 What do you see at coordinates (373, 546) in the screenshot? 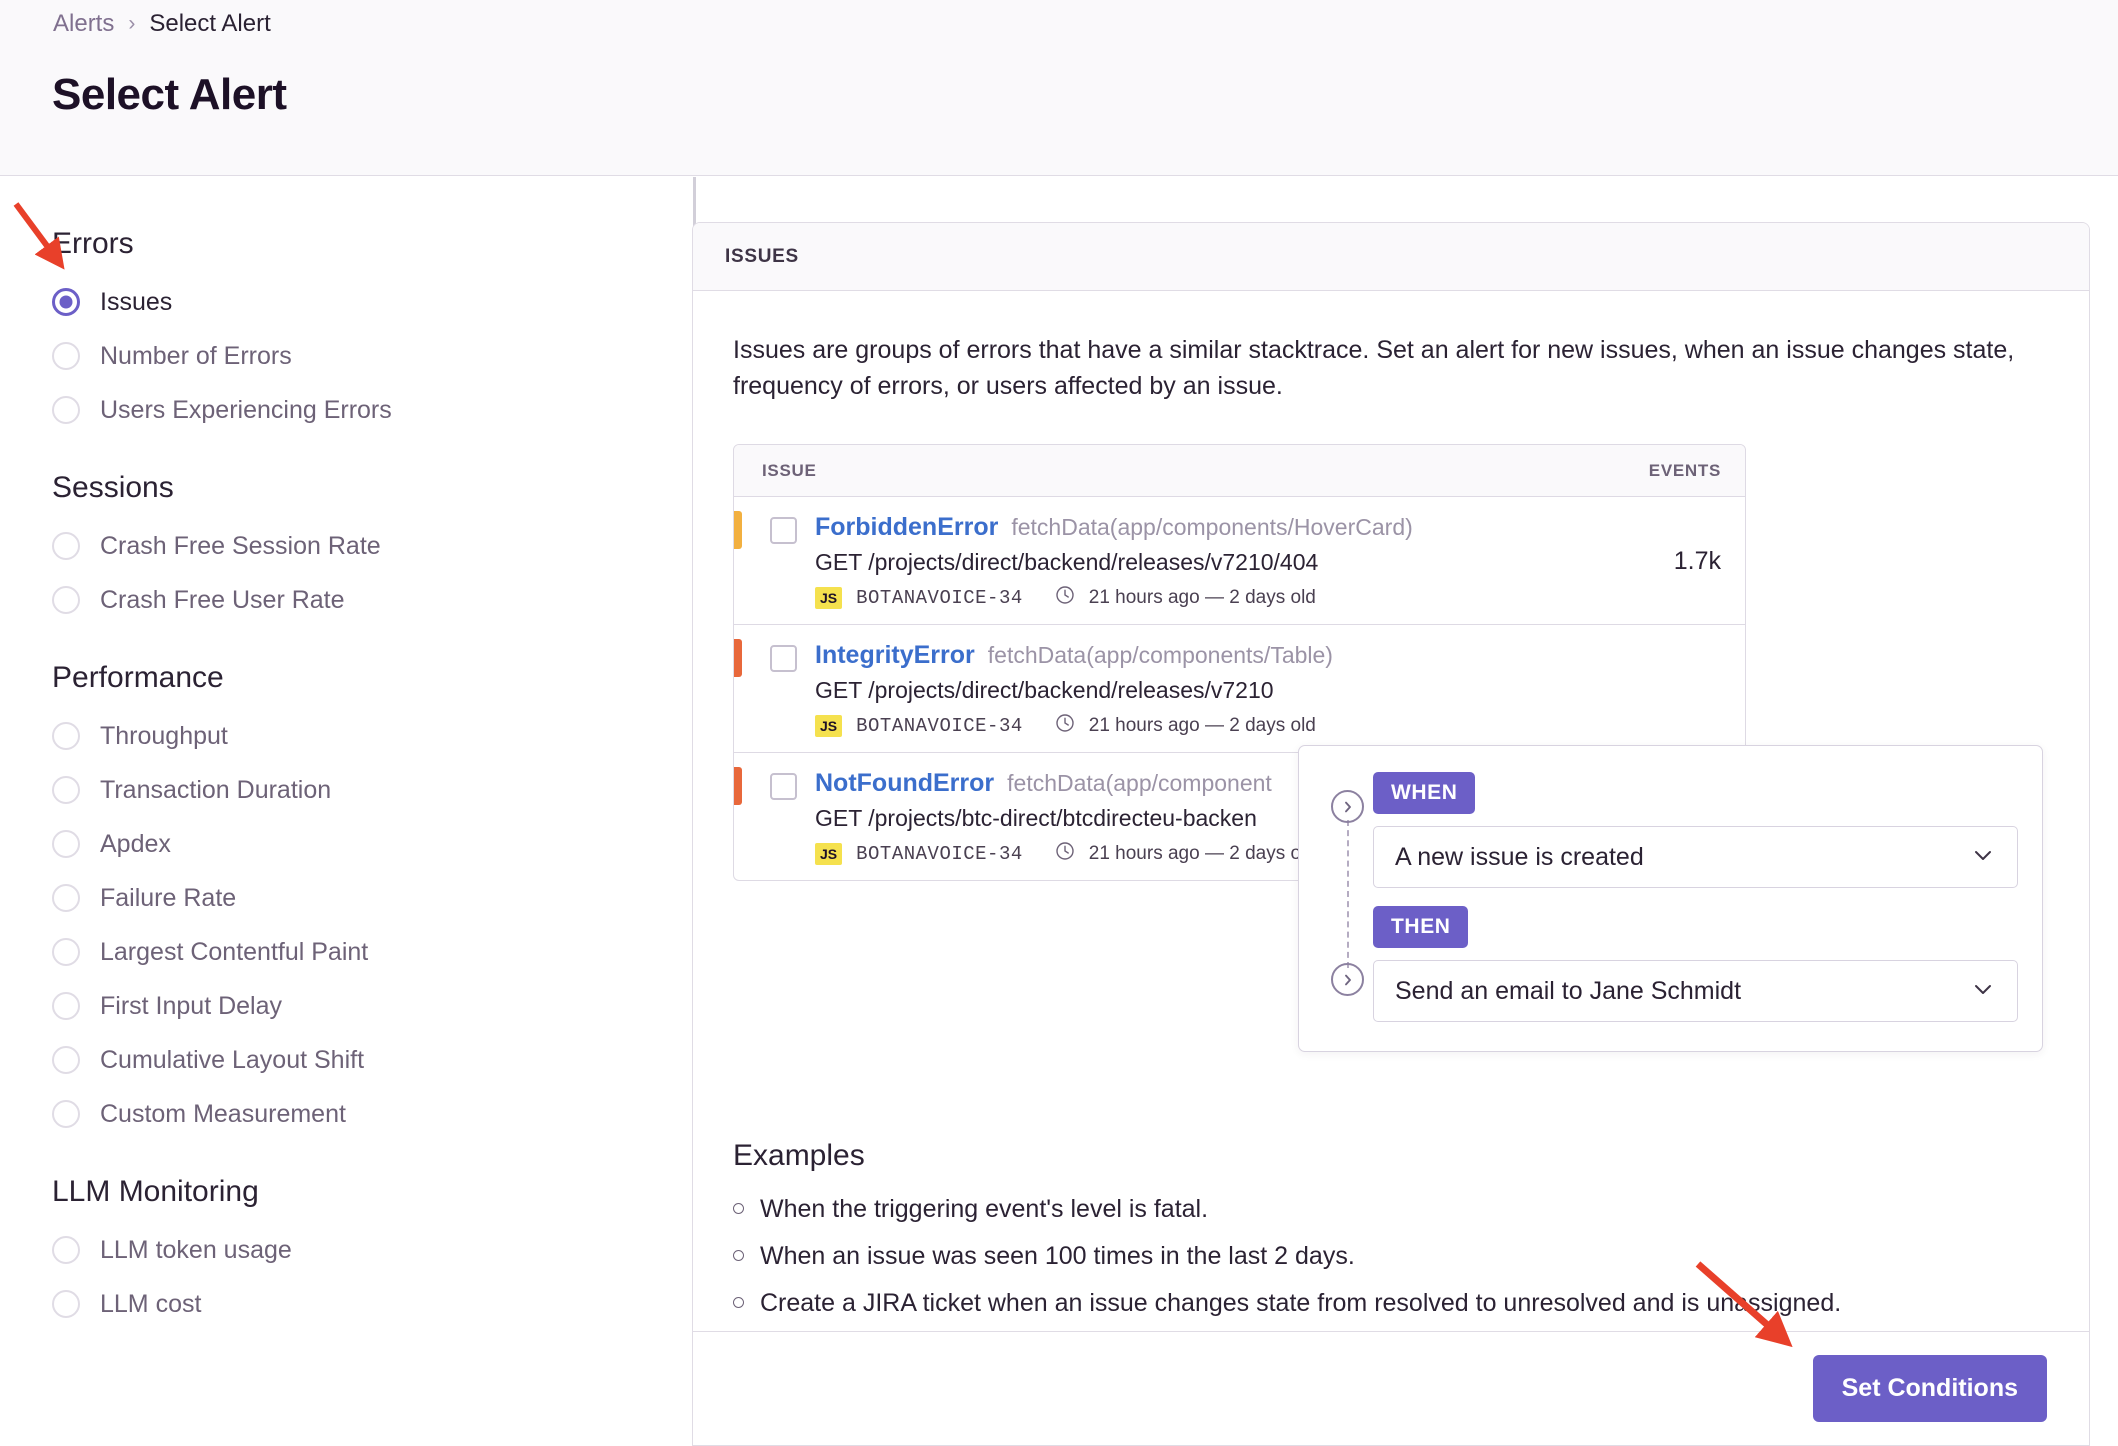
I see `sidebar-option-crash-free-session-rate: Crash Free Session Rate` at bounding box center [373, 546].